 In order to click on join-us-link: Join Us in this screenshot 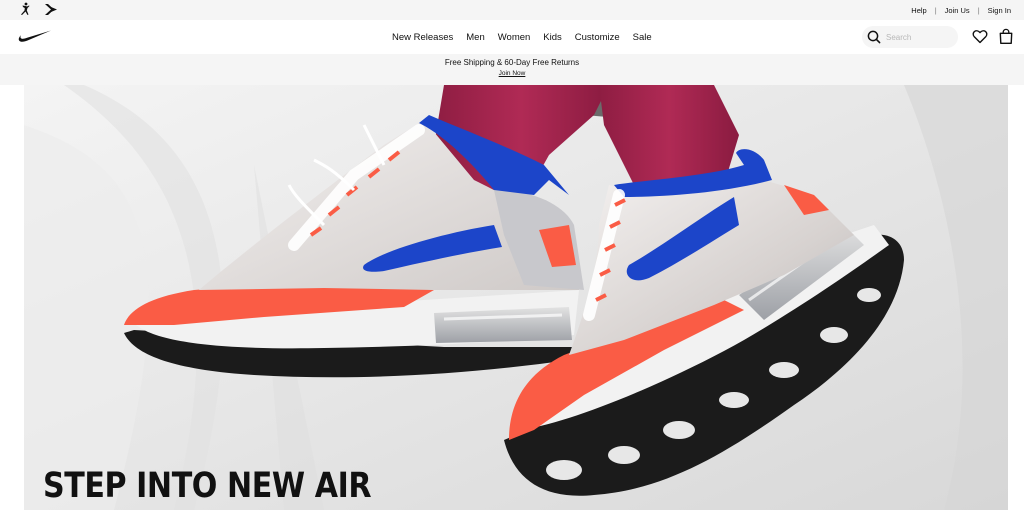, I will do `click(957, 10)`.